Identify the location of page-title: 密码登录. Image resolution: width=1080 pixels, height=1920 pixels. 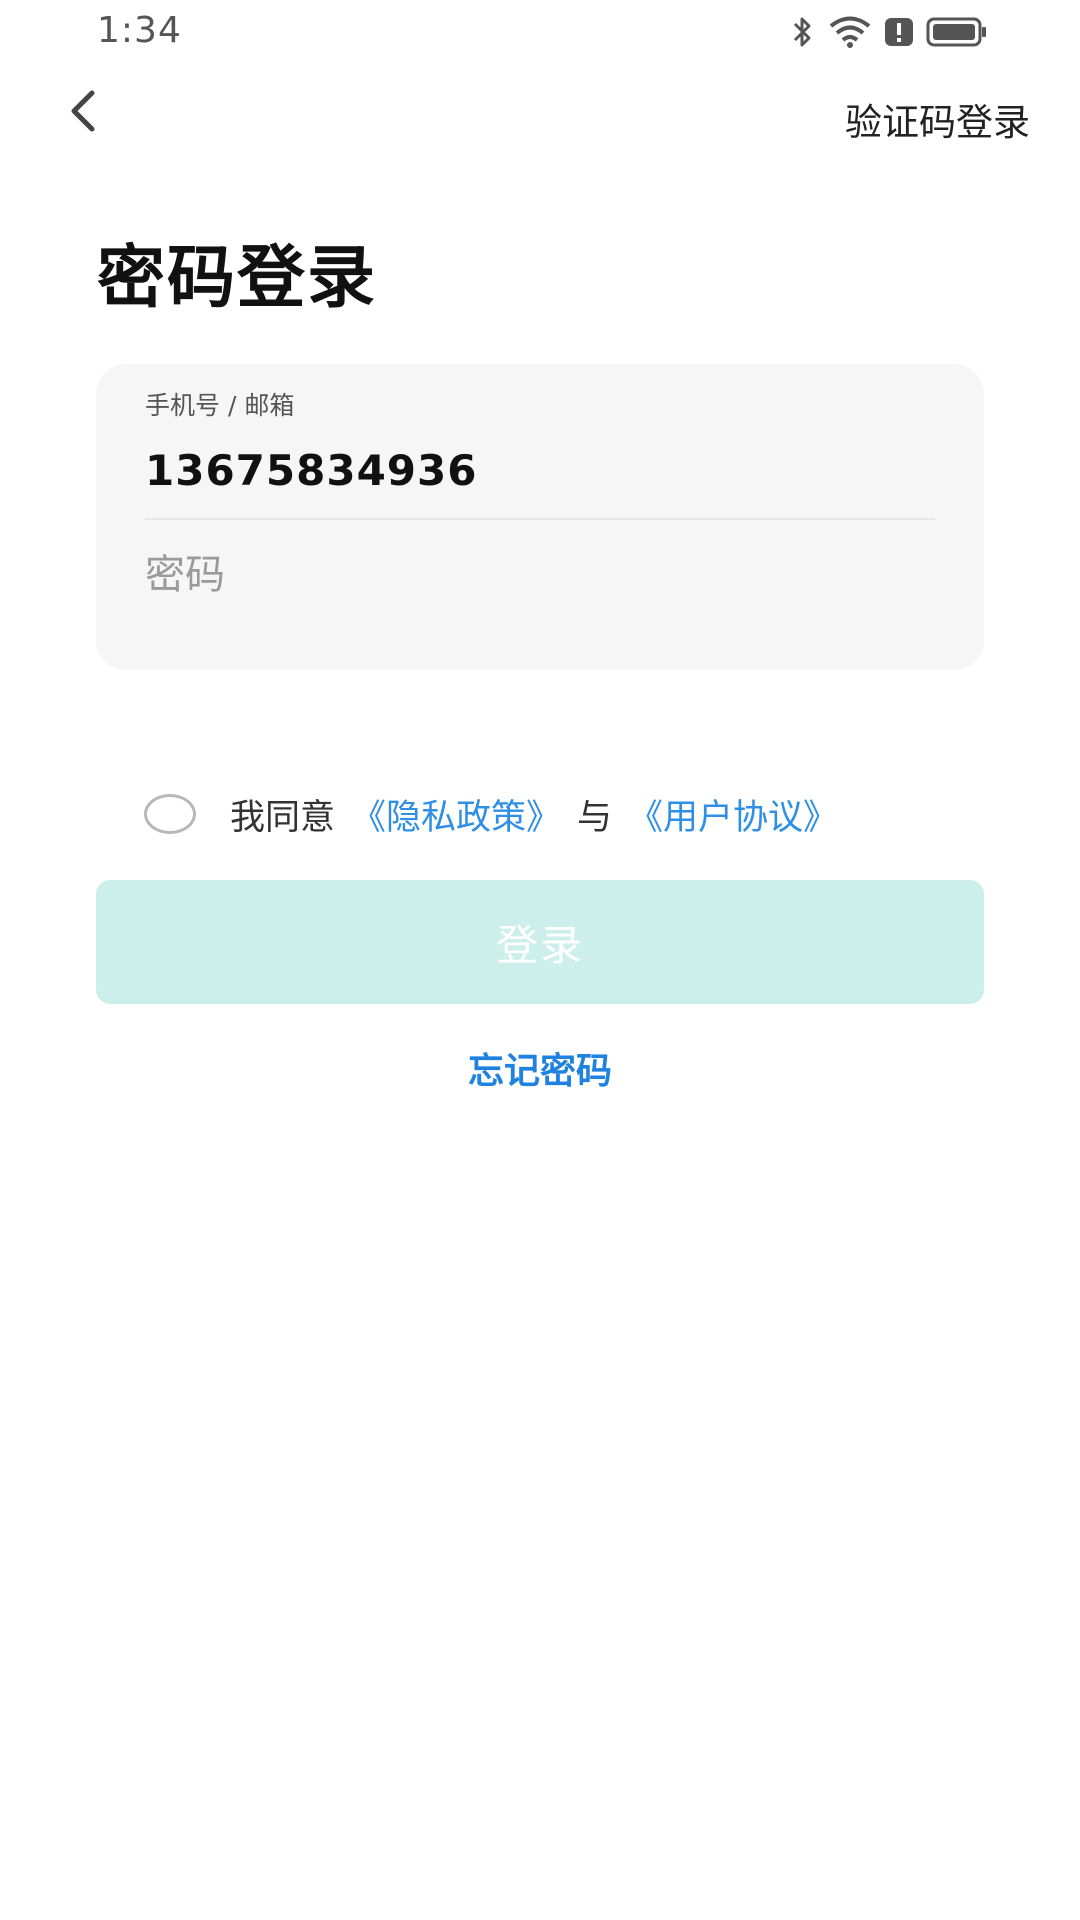
(237, 278).